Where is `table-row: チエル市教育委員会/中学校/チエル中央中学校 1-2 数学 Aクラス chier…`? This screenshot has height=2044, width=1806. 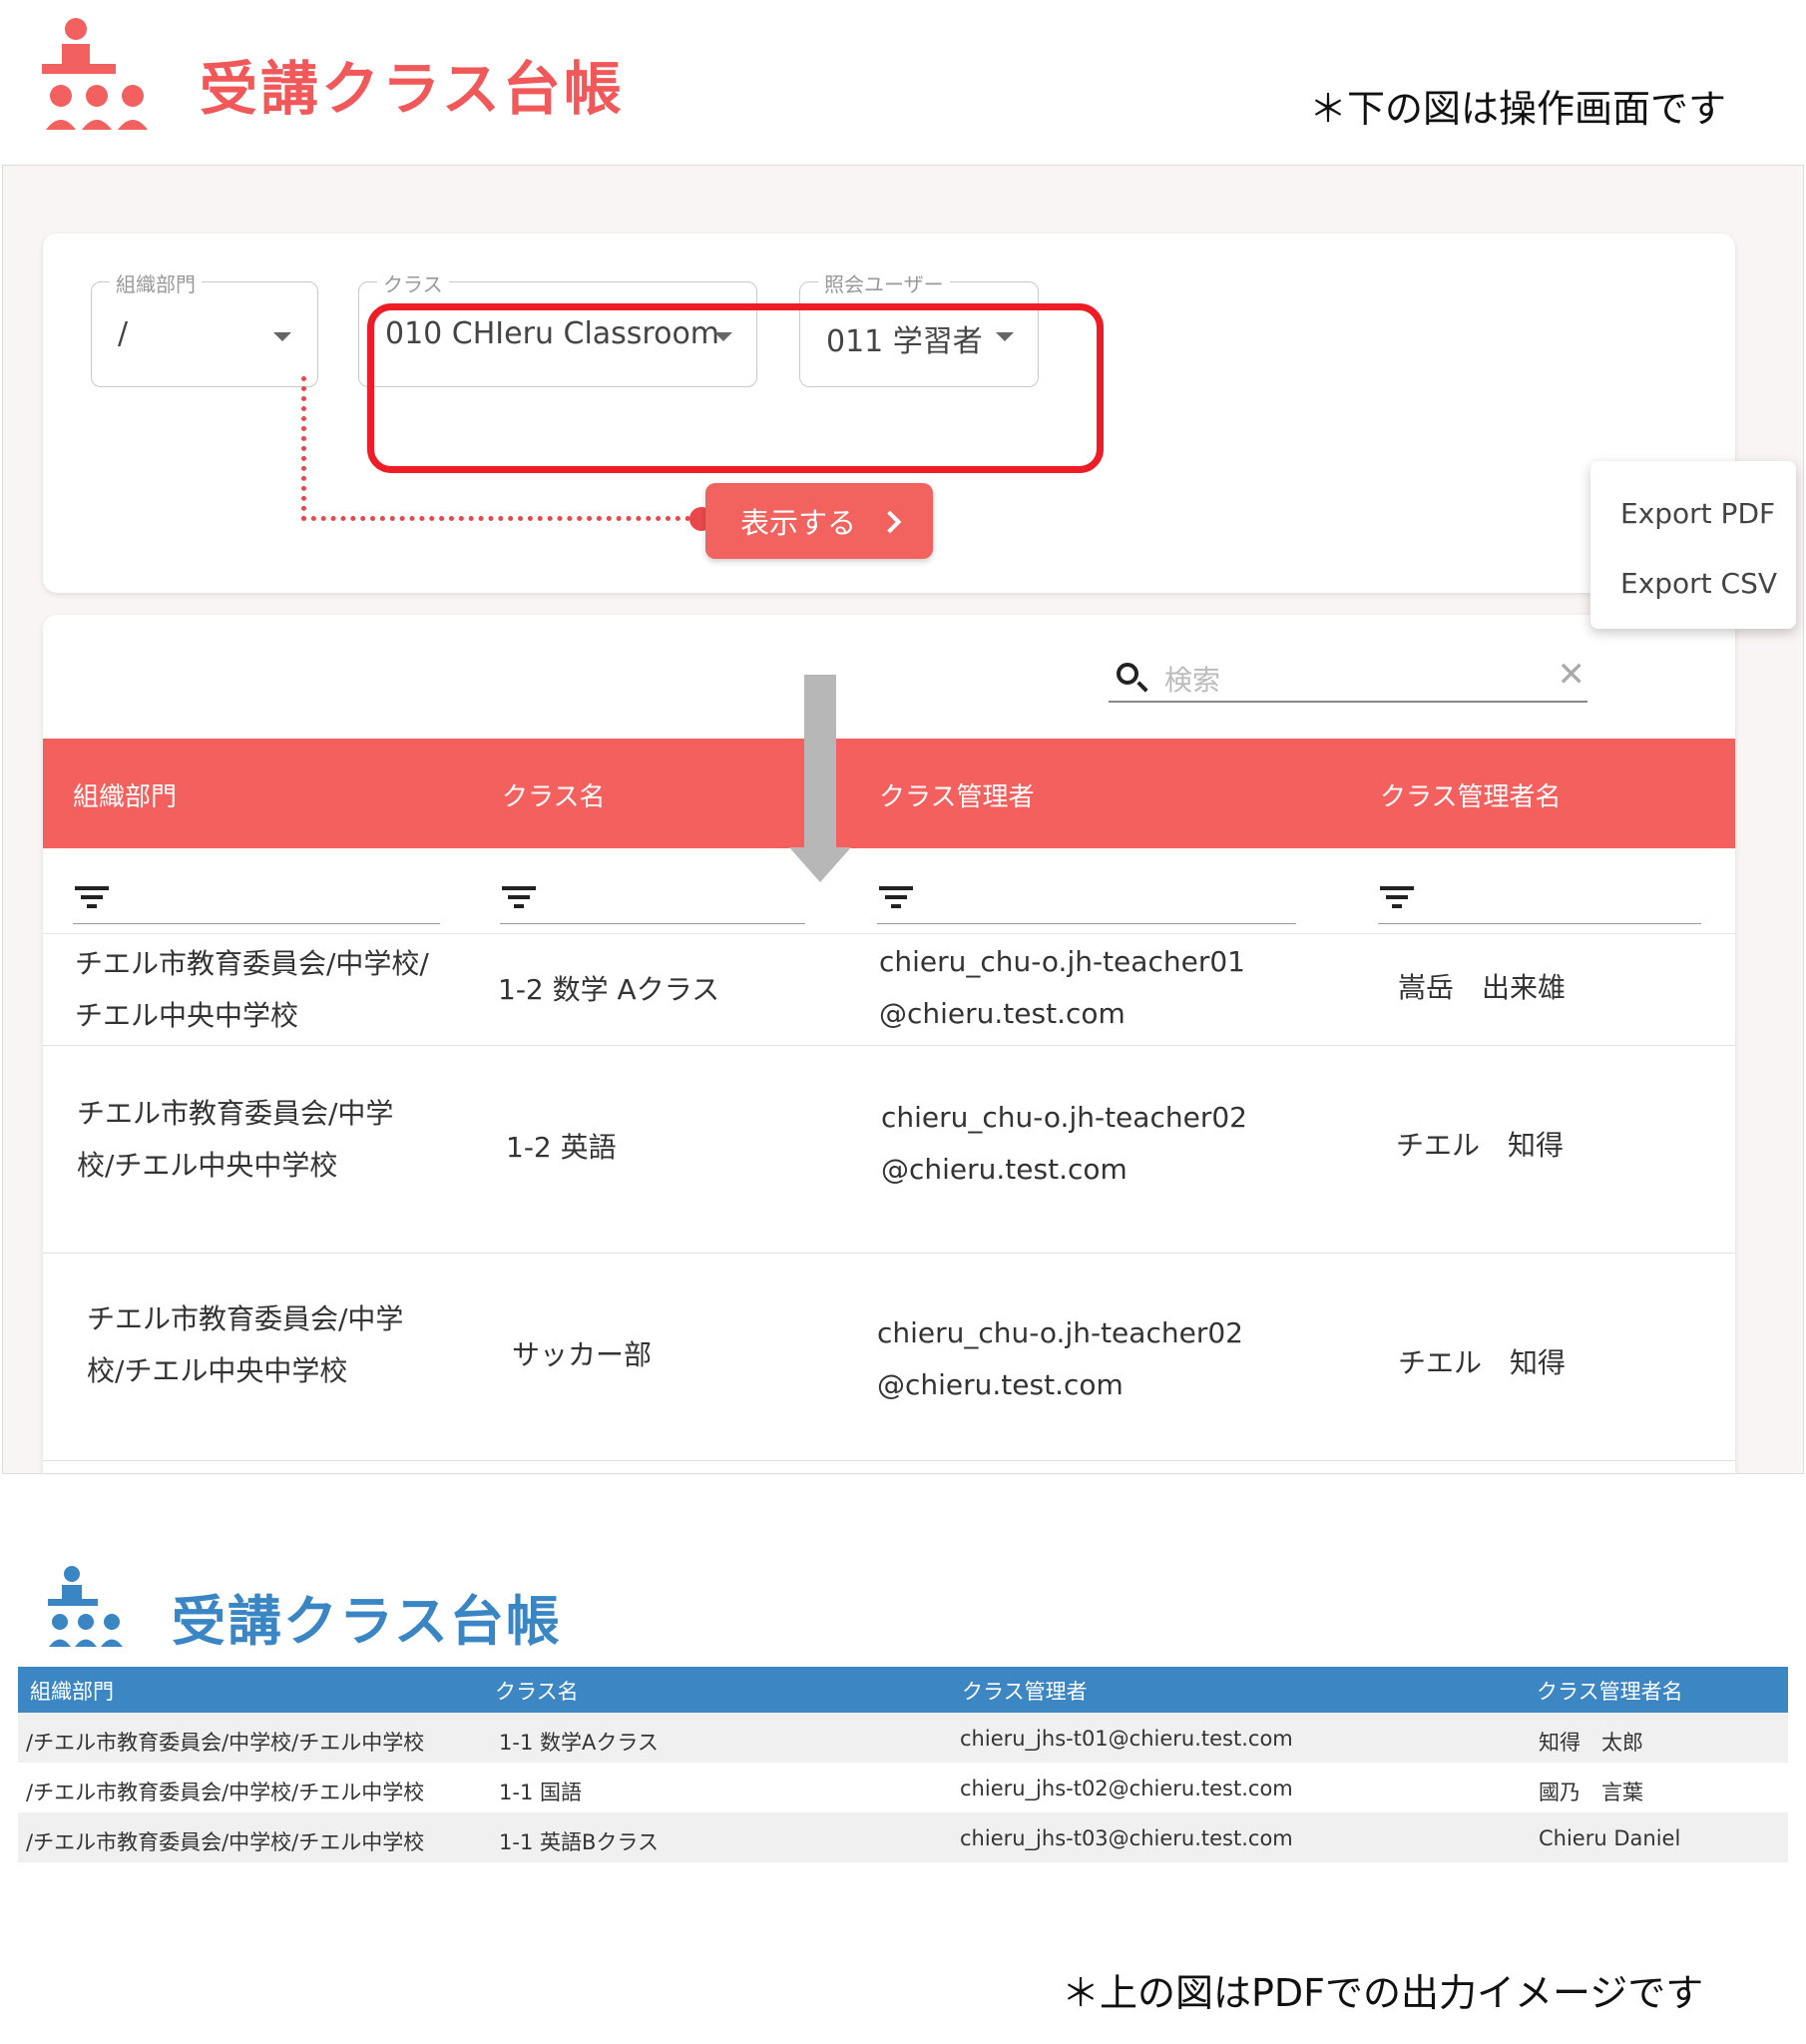
table-row: チエル市教育委員会/中学校/チエル中央中学校 1-2 数学 Aクラス chier… is located at coordinates (889, 990).